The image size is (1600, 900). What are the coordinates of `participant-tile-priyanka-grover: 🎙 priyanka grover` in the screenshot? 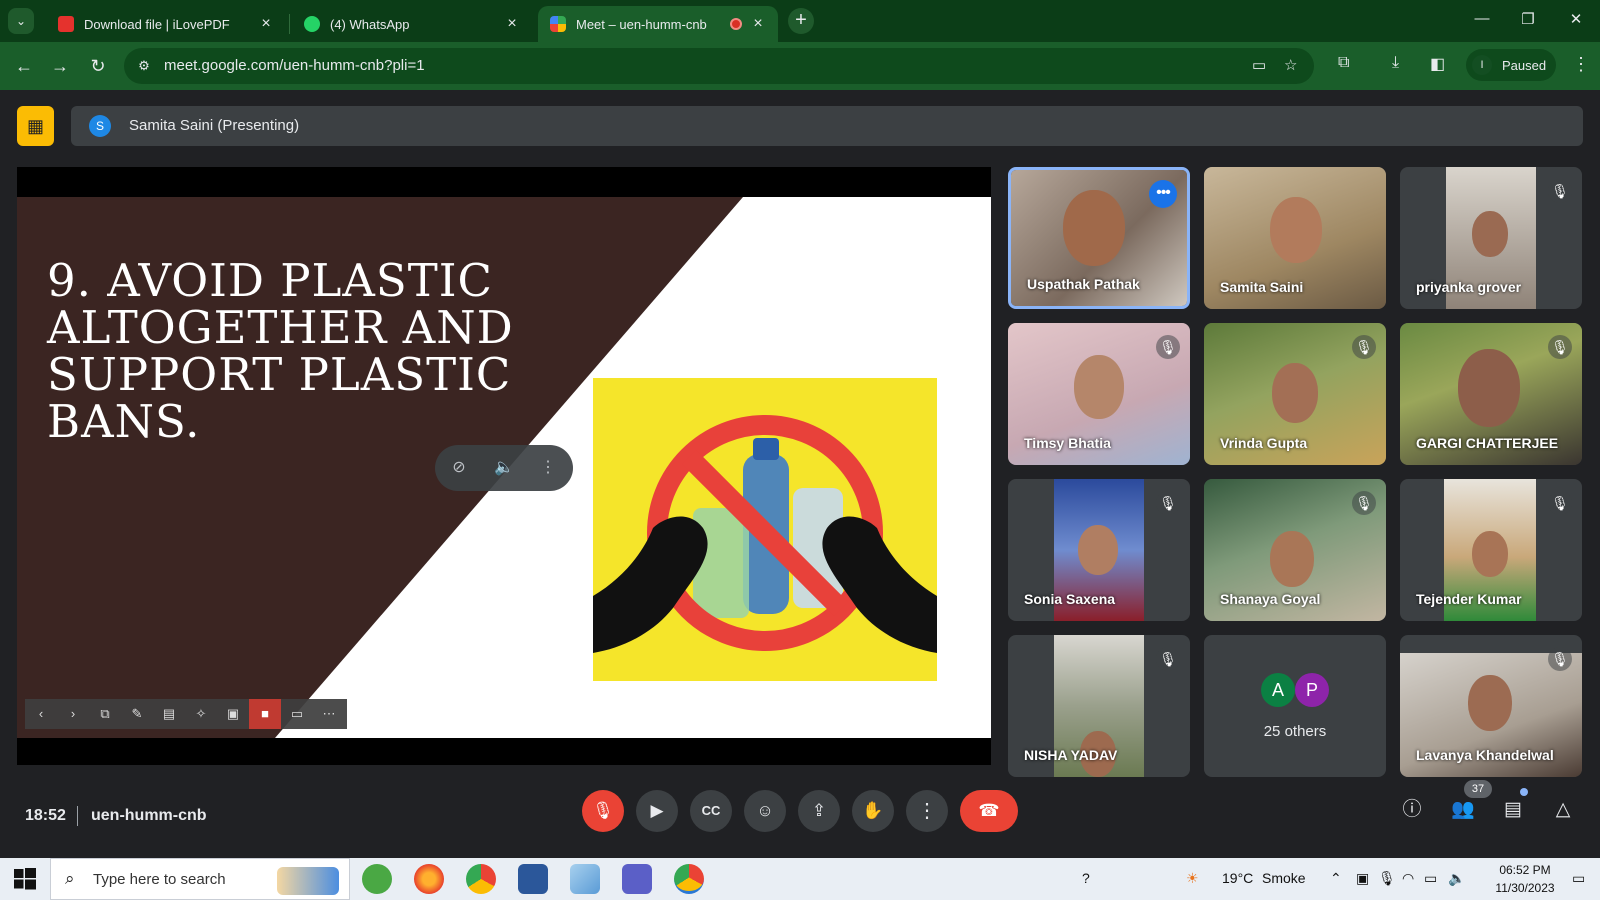 It's located at (1491, 238).